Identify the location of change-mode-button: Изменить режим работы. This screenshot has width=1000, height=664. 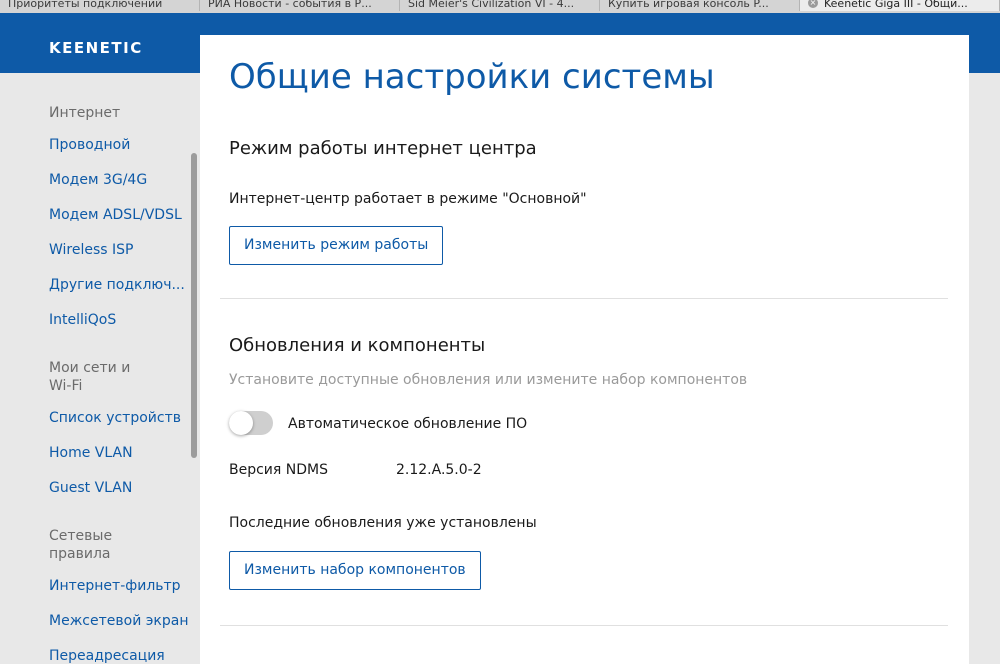
(336, 245).